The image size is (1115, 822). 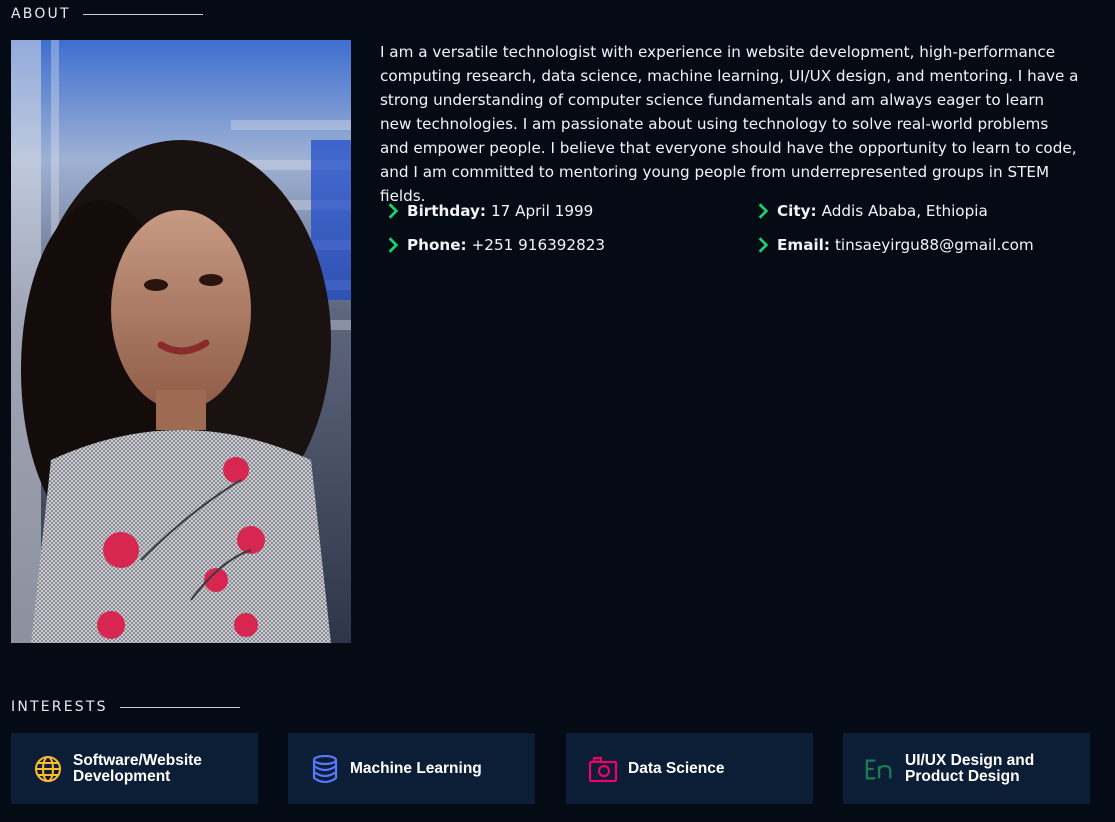 I want to click on interest-card-software-development: Software/Website Development, so click(x=134, y=768).